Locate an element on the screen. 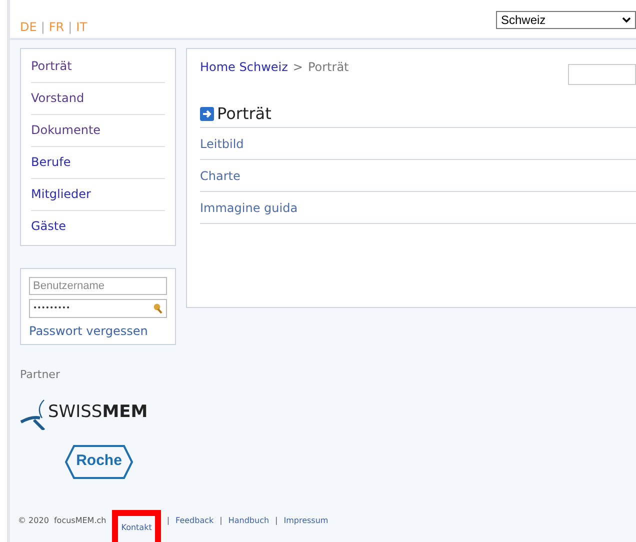 The width and height of the screenshot is (636, 542). content-link: Immagine guida is located at coordinates (418, 208).